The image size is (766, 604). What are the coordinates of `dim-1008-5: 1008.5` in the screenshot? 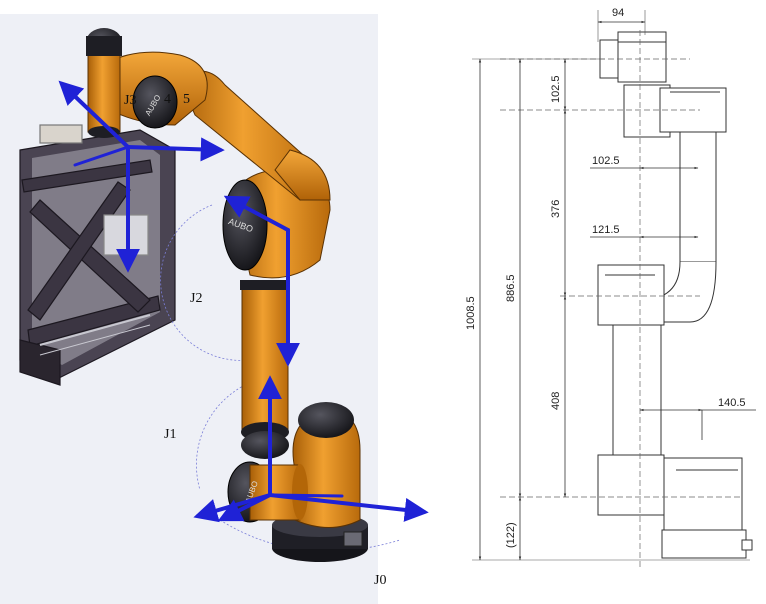 It's located at (471, 313).